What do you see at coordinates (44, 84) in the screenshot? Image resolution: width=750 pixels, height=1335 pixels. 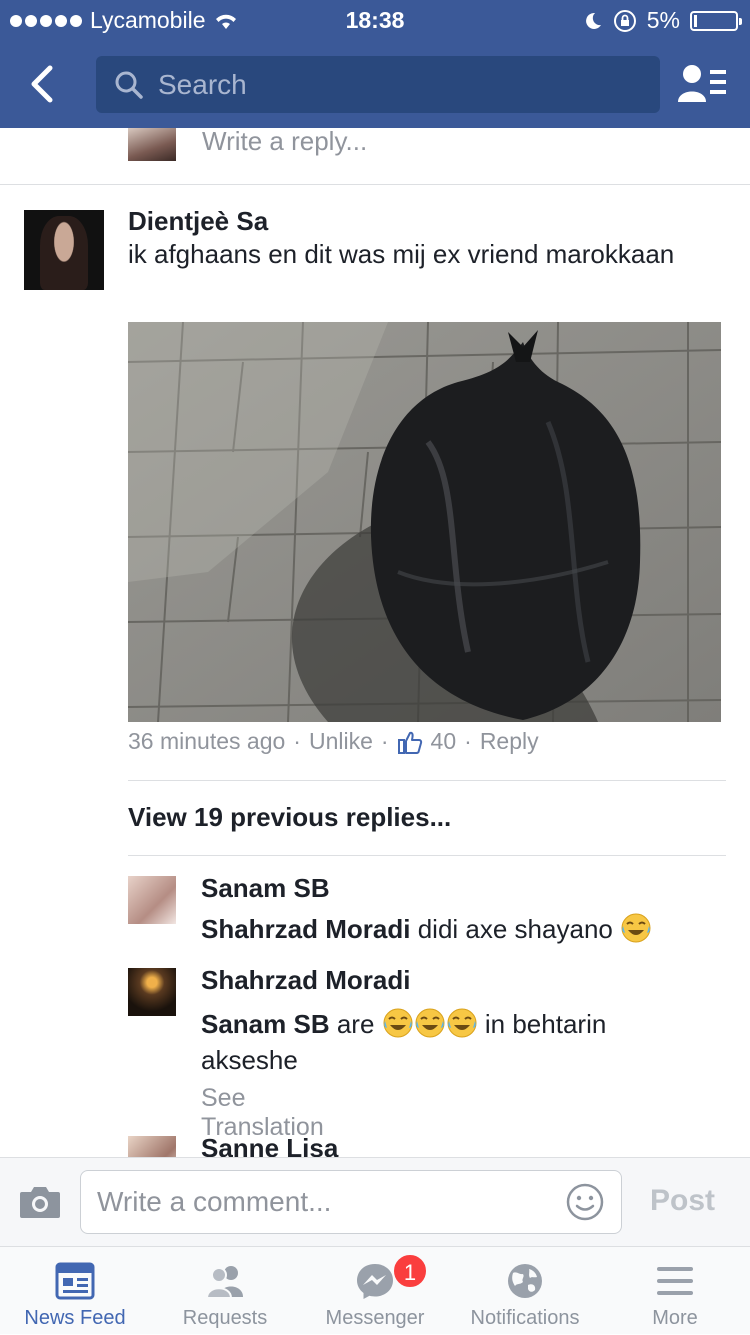 I see `back-button` at bounding box center [44, 84].